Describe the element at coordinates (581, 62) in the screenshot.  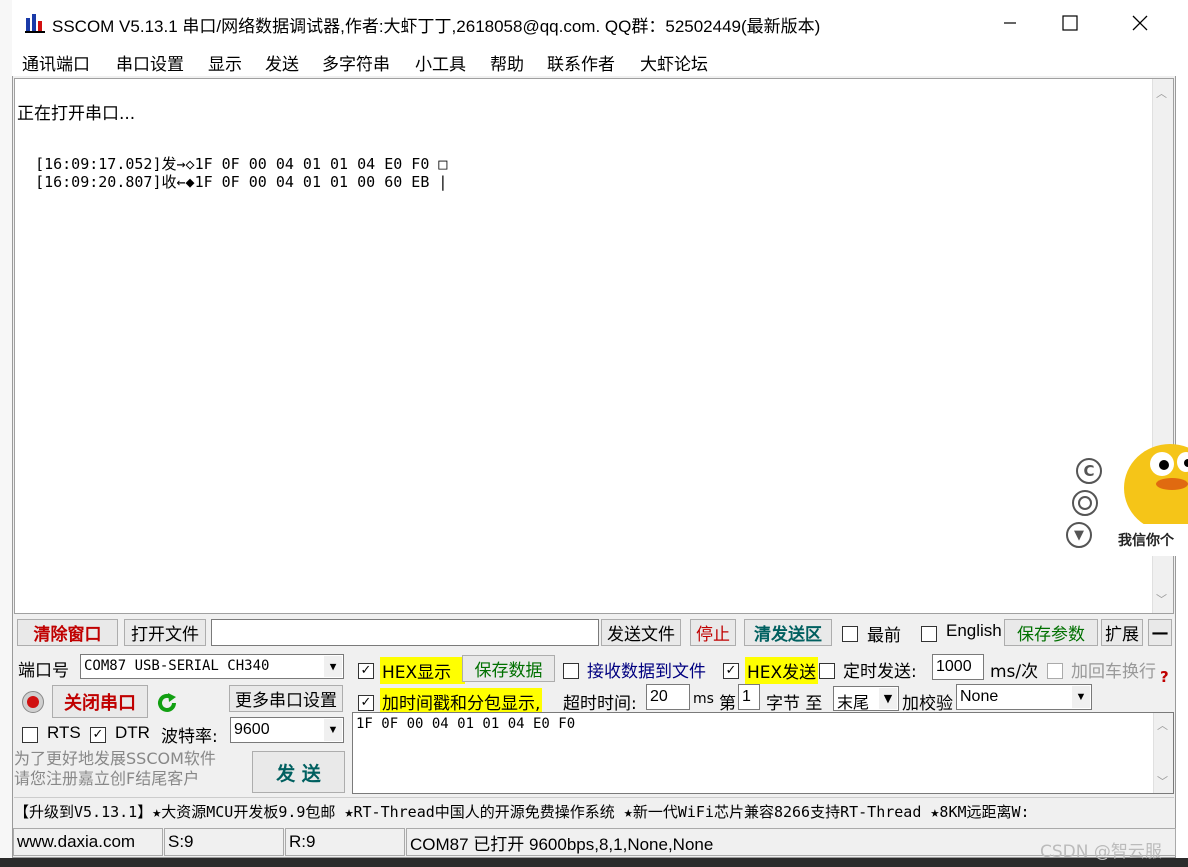
I see `menu-contact-author: 联系作者` at that location.